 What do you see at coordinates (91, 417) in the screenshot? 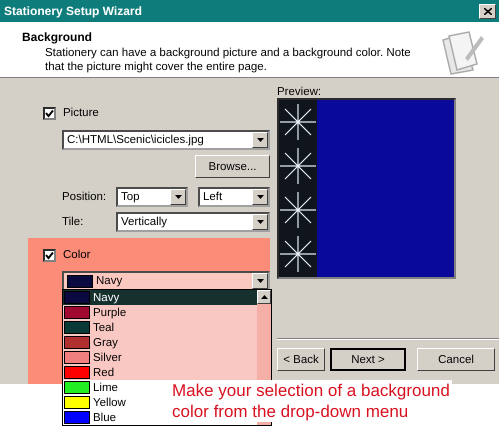
I see `color-option: Blue` at bounding box center [91, 417].